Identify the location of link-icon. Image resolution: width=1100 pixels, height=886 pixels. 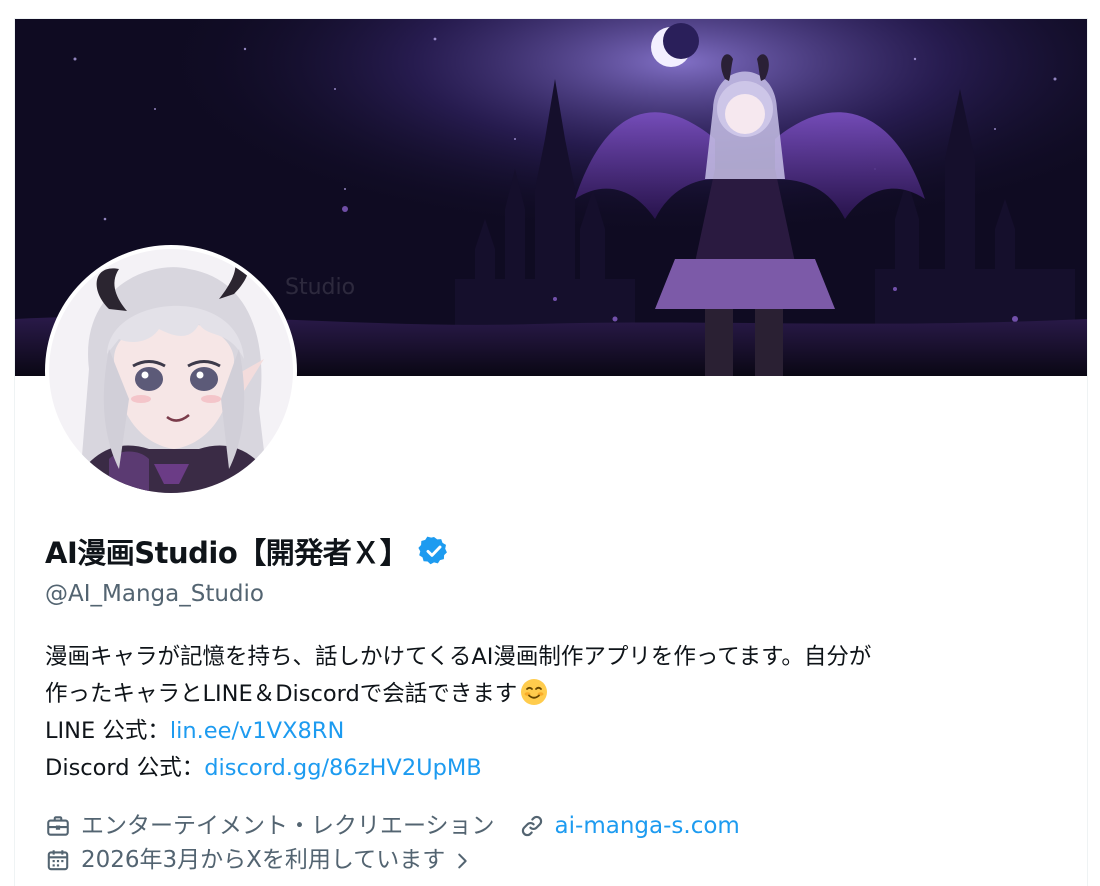
(532, 826).